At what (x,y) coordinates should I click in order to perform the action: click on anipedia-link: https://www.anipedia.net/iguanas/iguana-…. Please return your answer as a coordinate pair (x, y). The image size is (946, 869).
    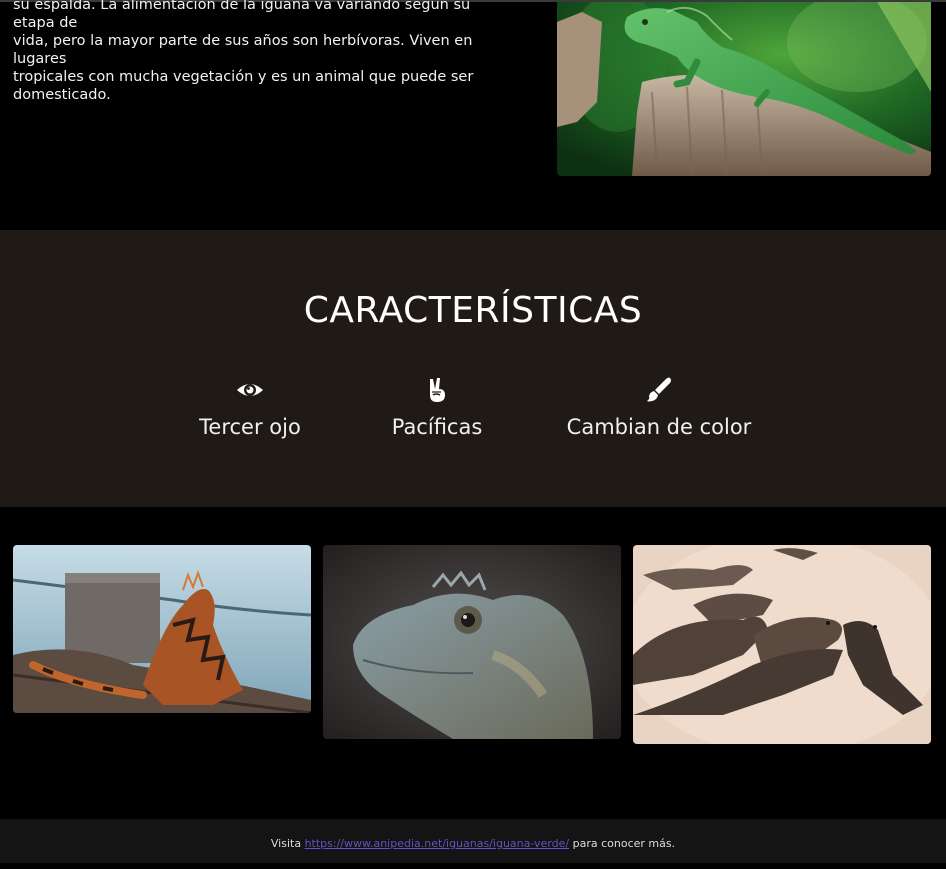
    Looking at the image, I should click on (437, 843).